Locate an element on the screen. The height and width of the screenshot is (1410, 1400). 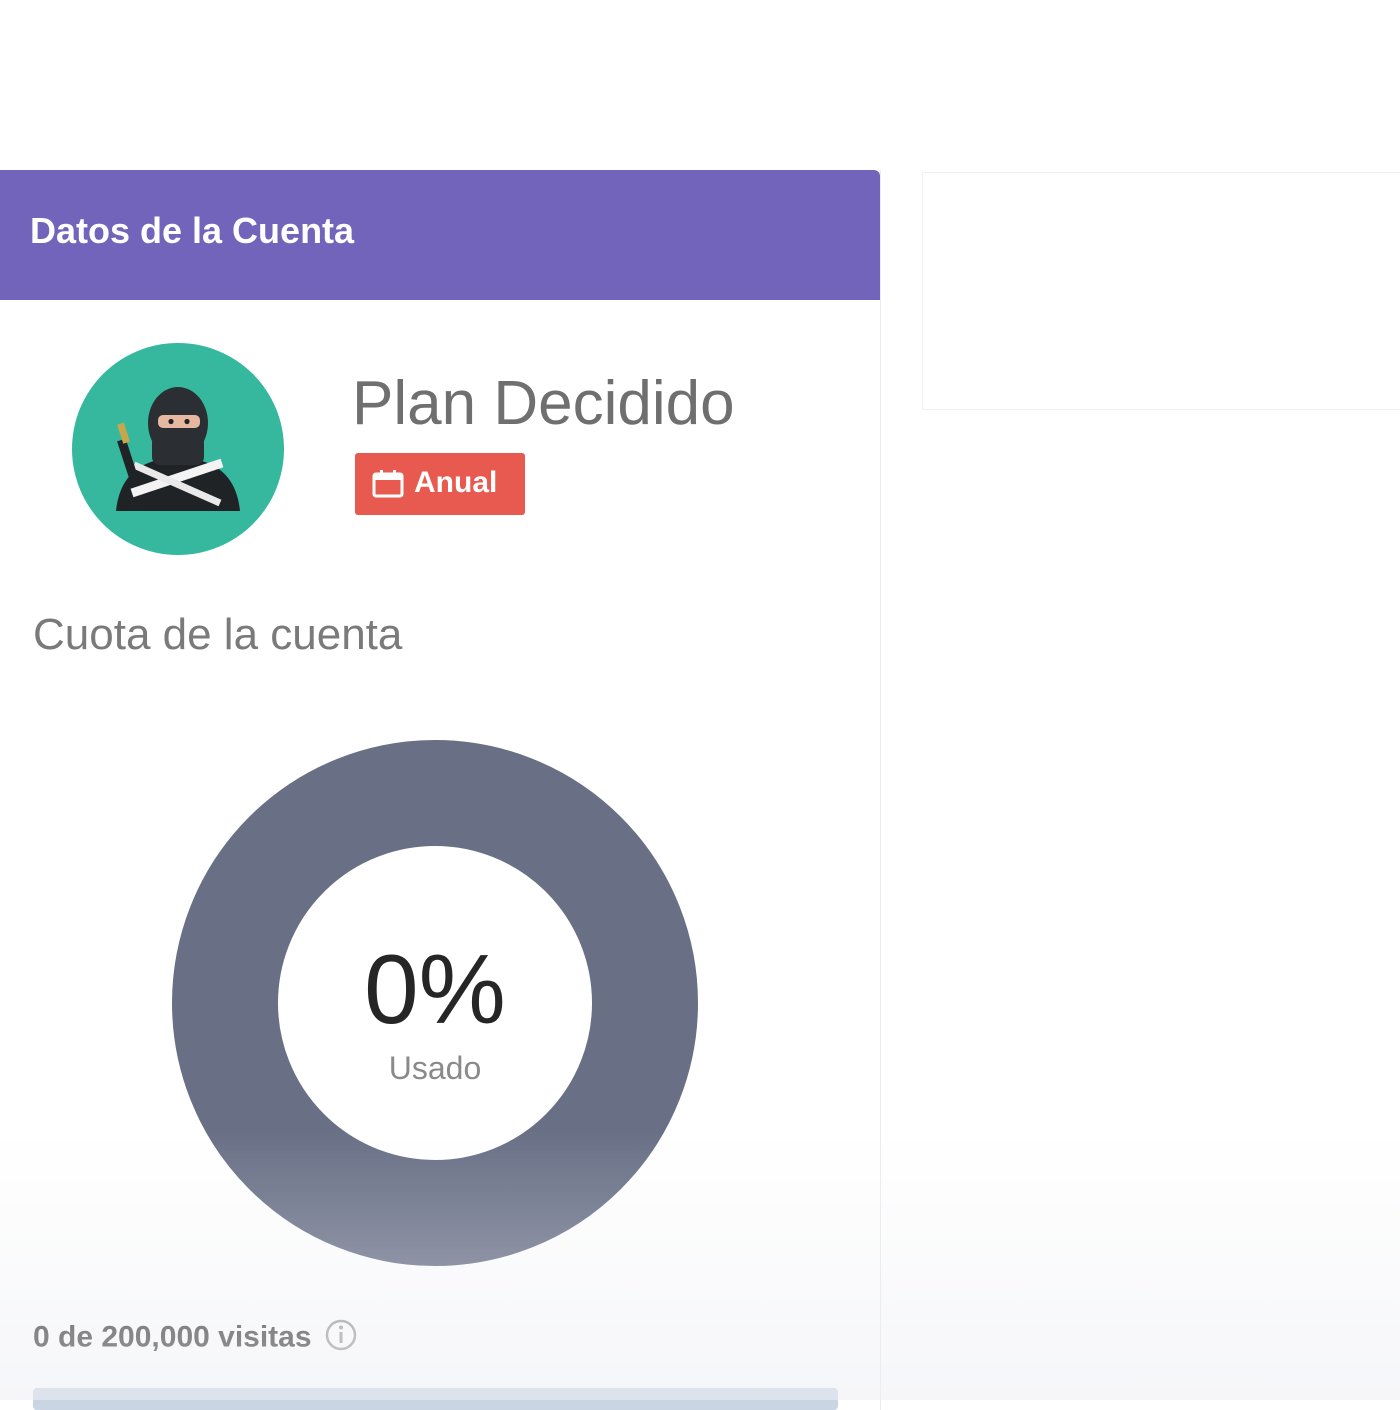
quota-percent: 0% is located at coordinates (435, 989).